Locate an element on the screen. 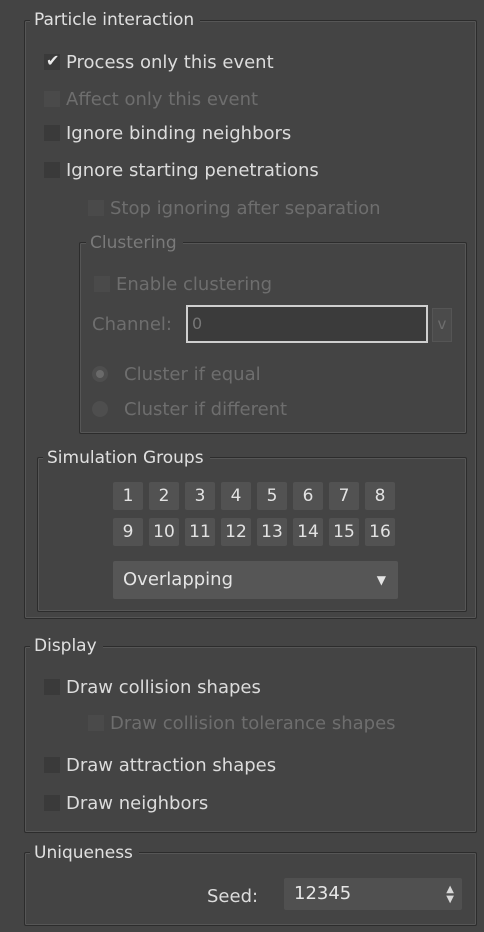 This screenshot has height=932, width=484. group-button-3: 3 is located at coordinates (200, 496).